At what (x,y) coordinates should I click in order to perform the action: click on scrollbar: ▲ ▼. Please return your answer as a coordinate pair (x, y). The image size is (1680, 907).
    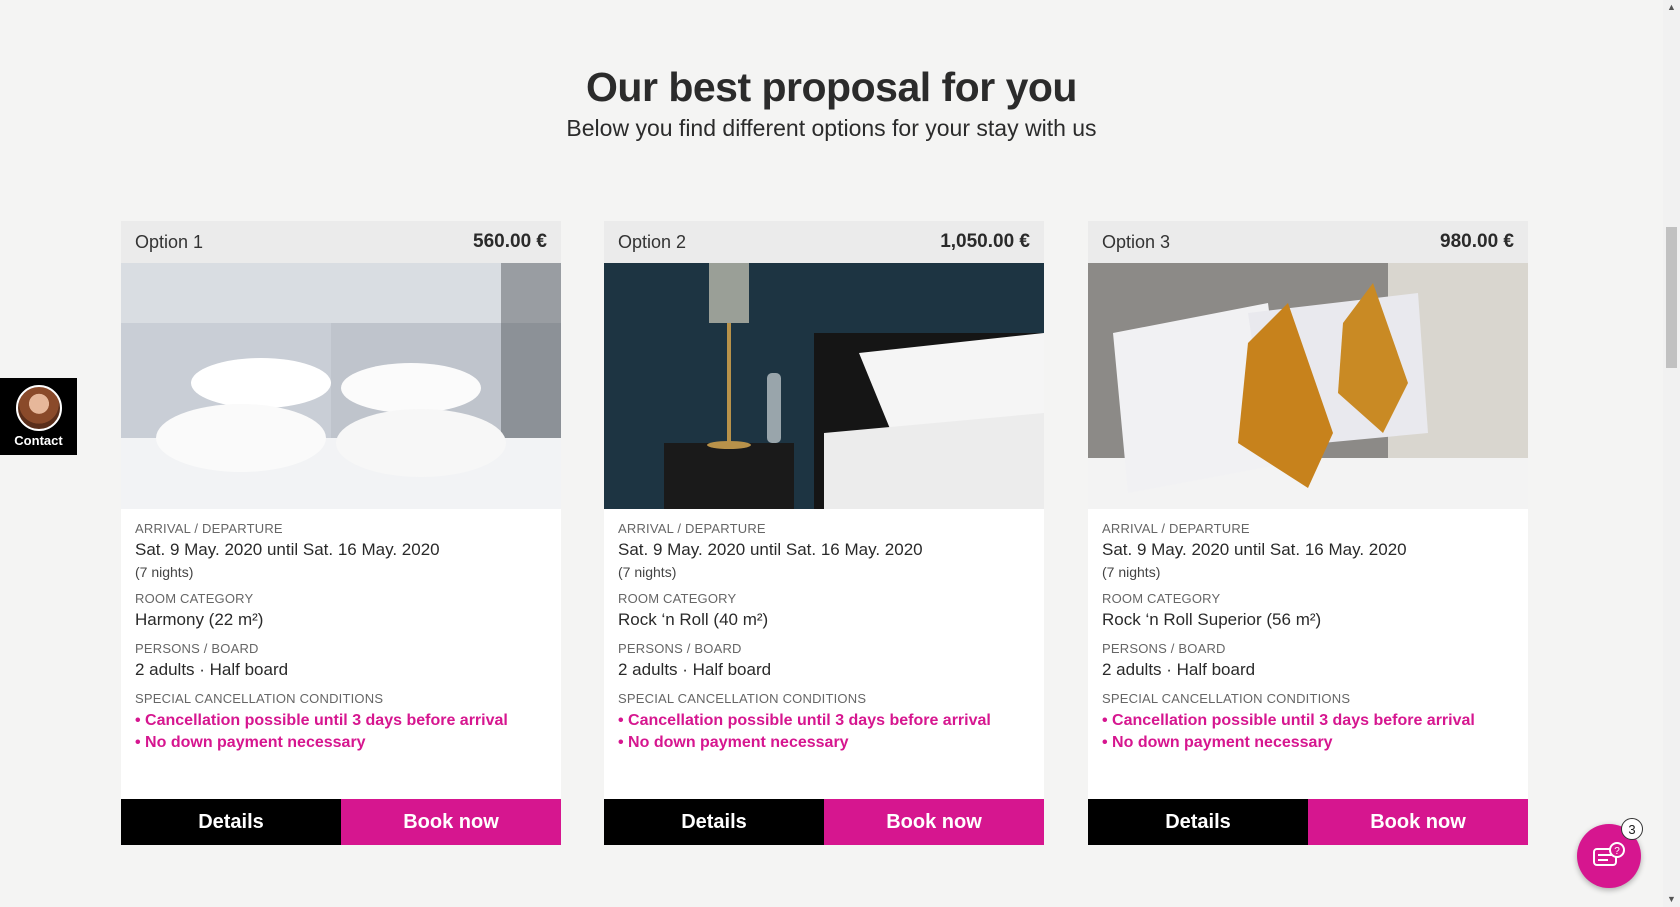
    Looking at the image, I should click on (1671, 453).